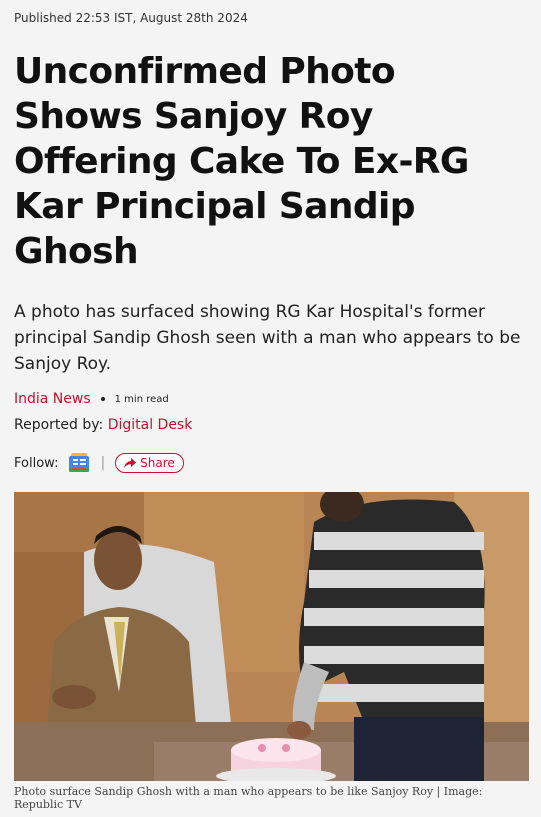 This screenshot has height=817, width=541. What do you see at coordinates (215, 206) in the screenshot?
I see `headline-line: Kar Principal Sandip` at bounding box center [215, 206].